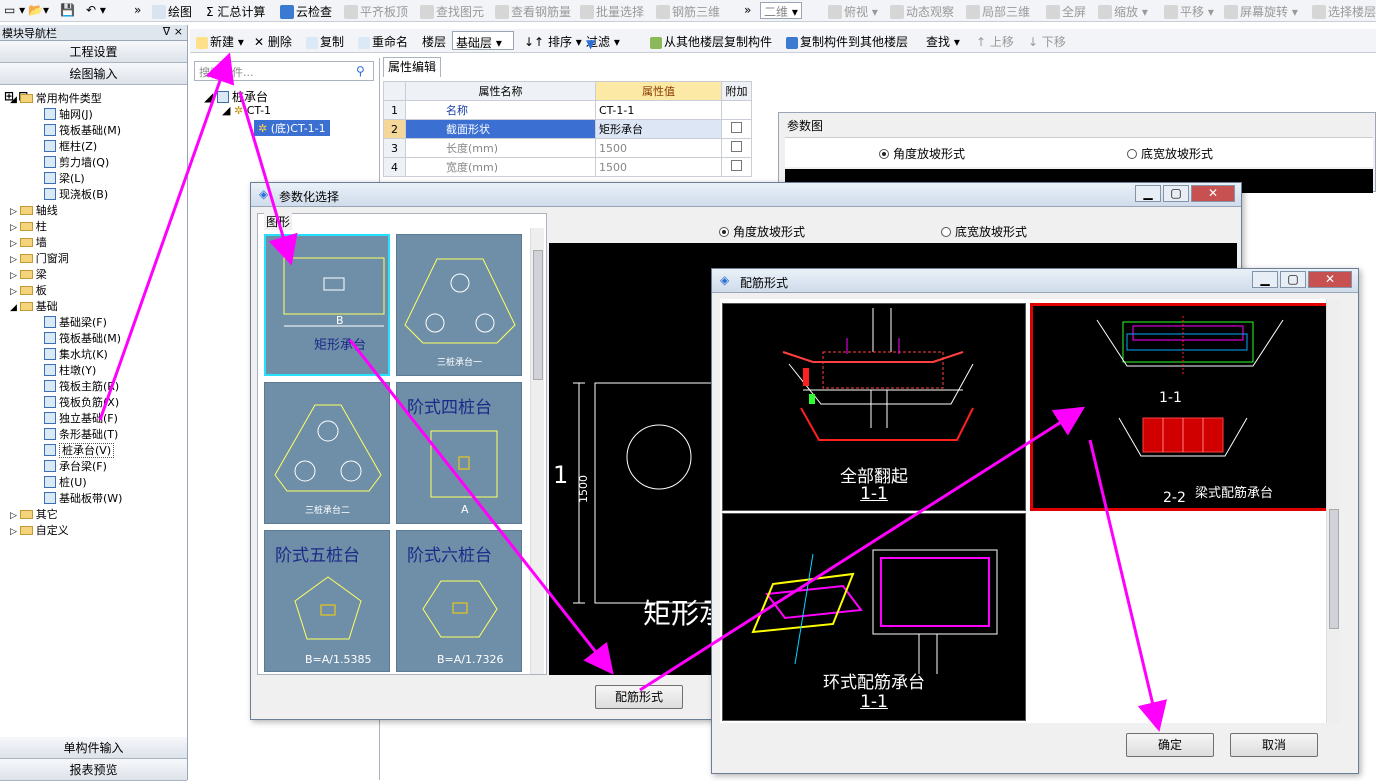 The image size is (1376, 781). I want to click on rebar-scrollbar, so click(1333, 511).